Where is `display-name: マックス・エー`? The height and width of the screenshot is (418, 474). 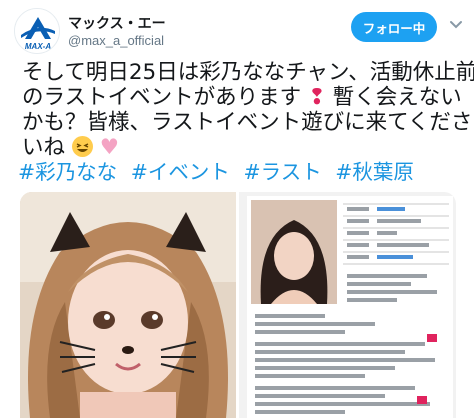 display-name: マックス・エー is located at coordinates (117, 23).